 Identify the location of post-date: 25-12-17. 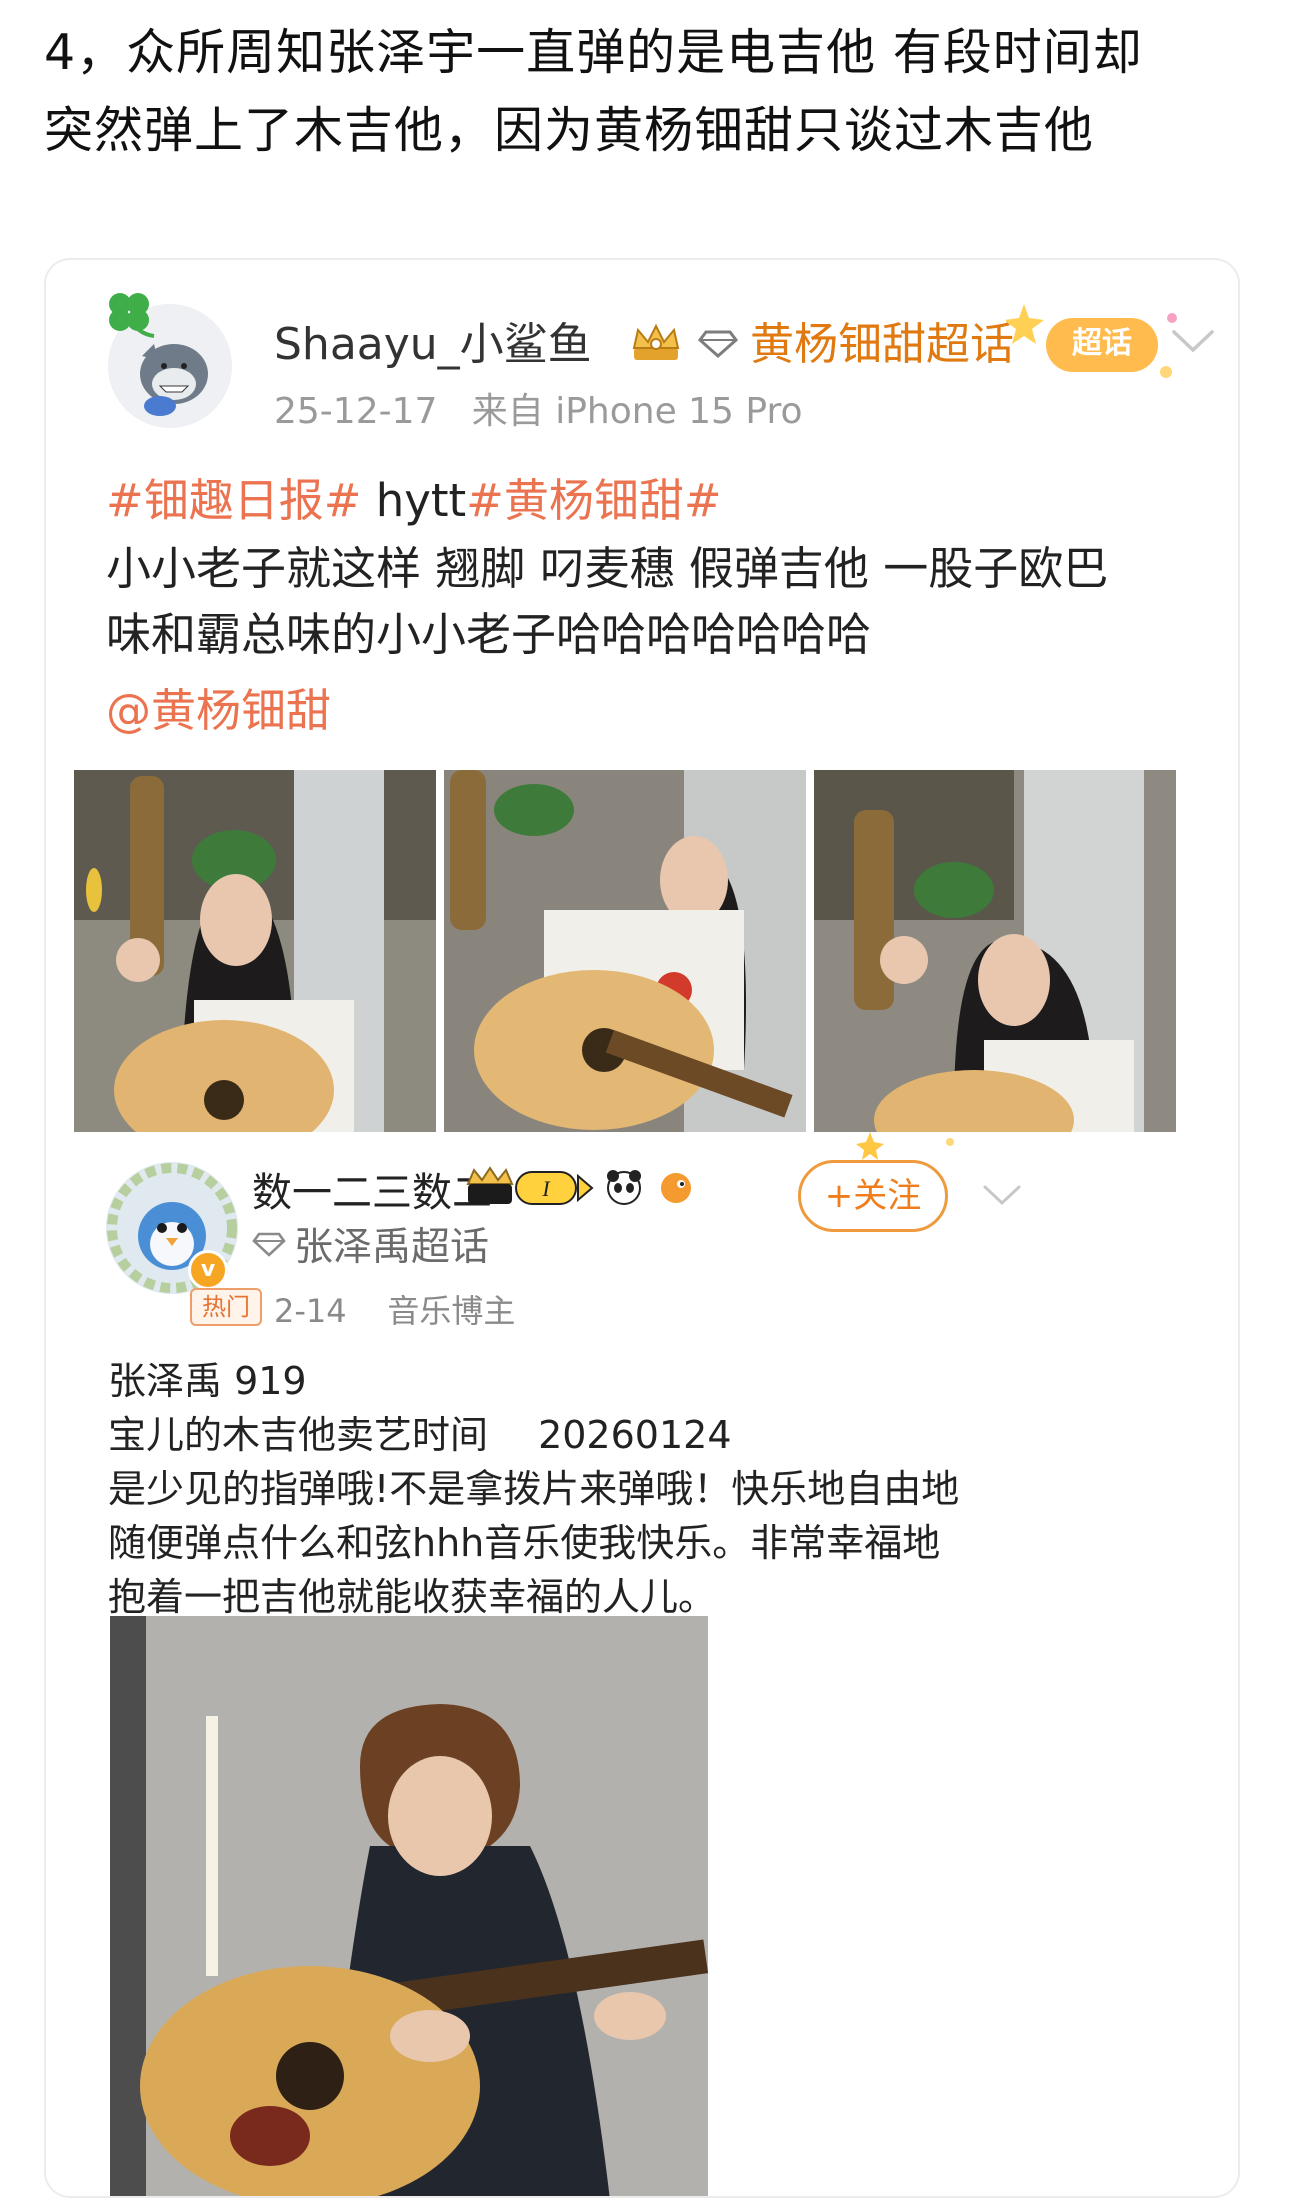
(356, 411).